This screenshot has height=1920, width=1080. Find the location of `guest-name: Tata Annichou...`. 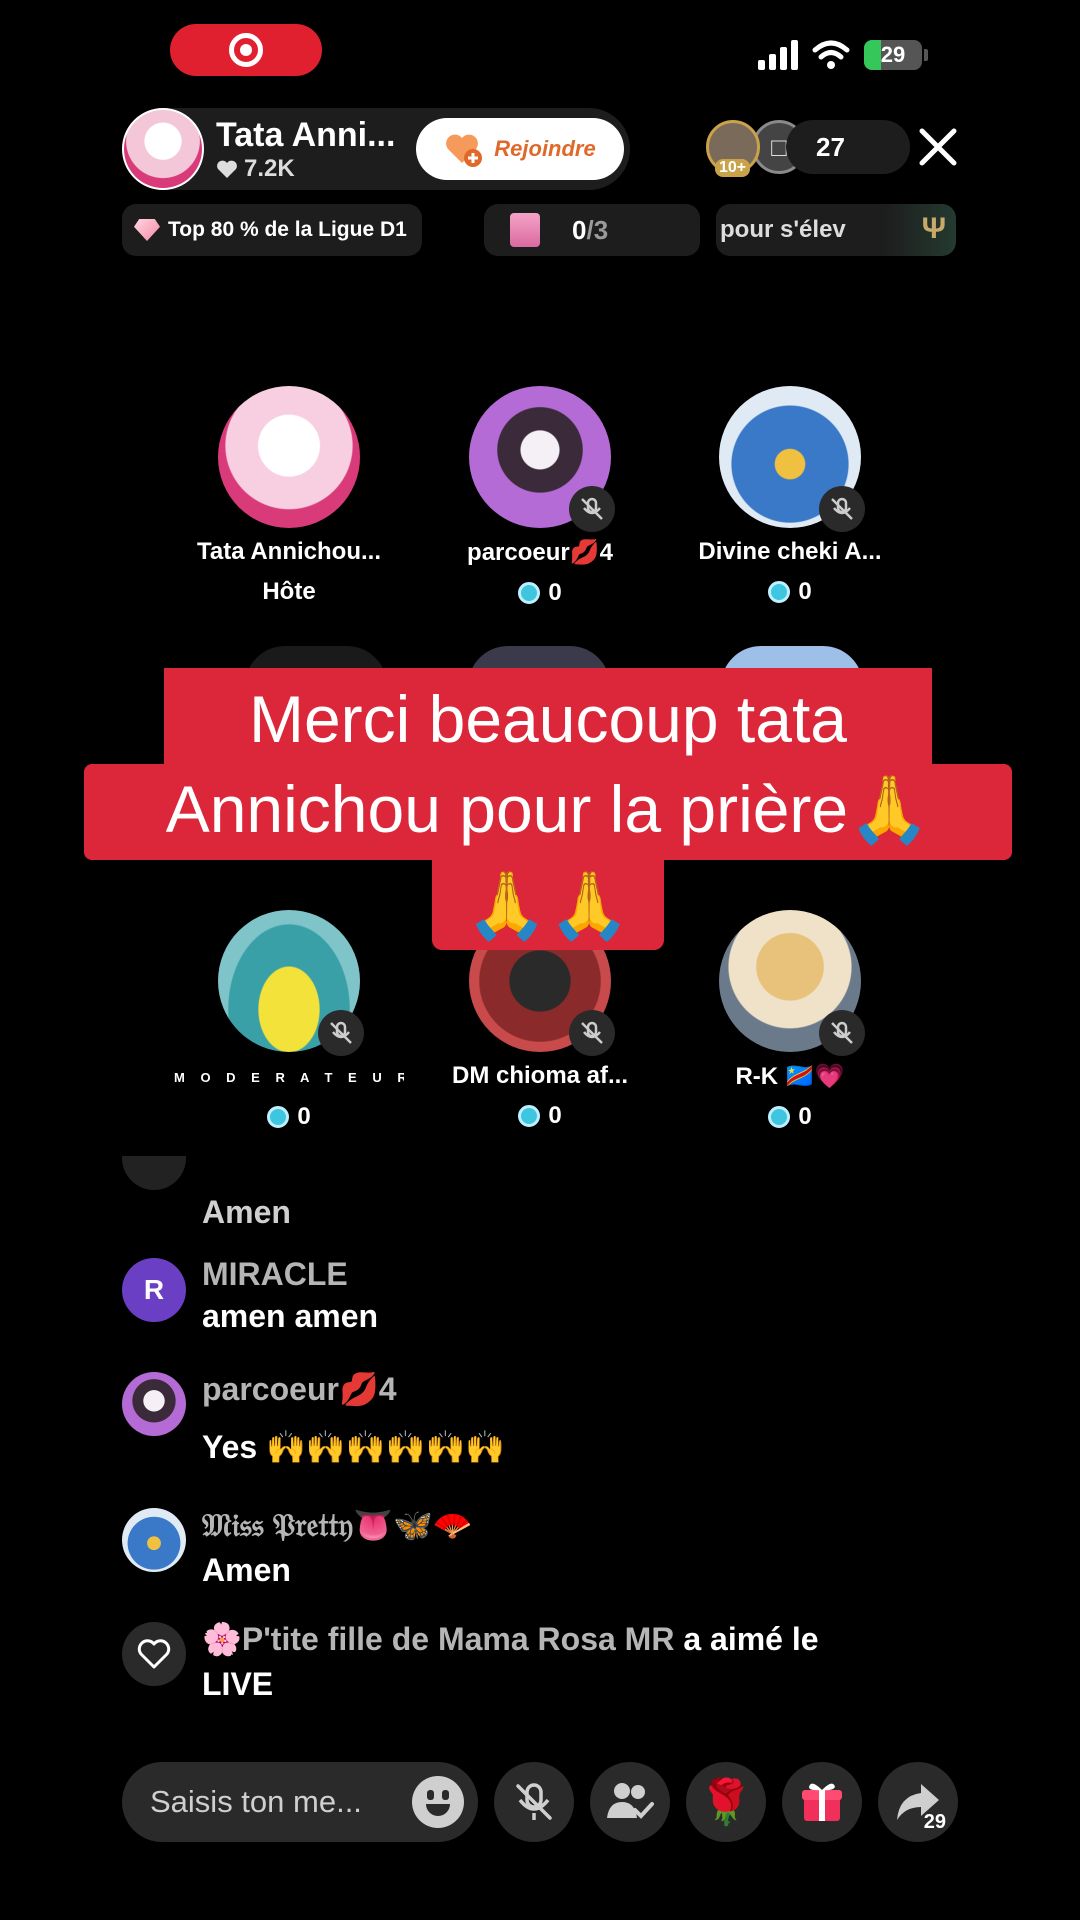

guest-name: Tata Annichou... is located at coordinates (289, 551).